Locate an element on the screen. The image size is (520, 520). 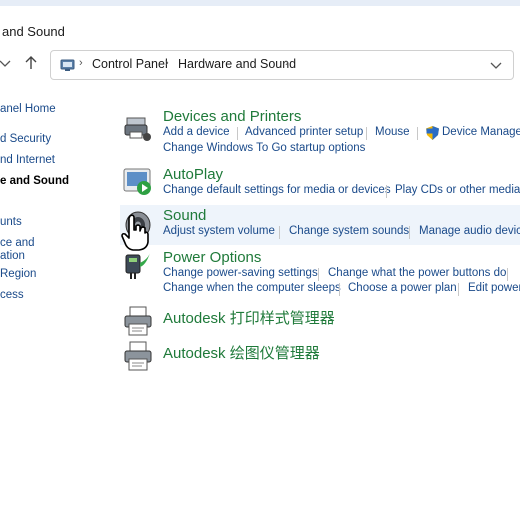
title-bar: and Sound is located at coordinates (260, 24).